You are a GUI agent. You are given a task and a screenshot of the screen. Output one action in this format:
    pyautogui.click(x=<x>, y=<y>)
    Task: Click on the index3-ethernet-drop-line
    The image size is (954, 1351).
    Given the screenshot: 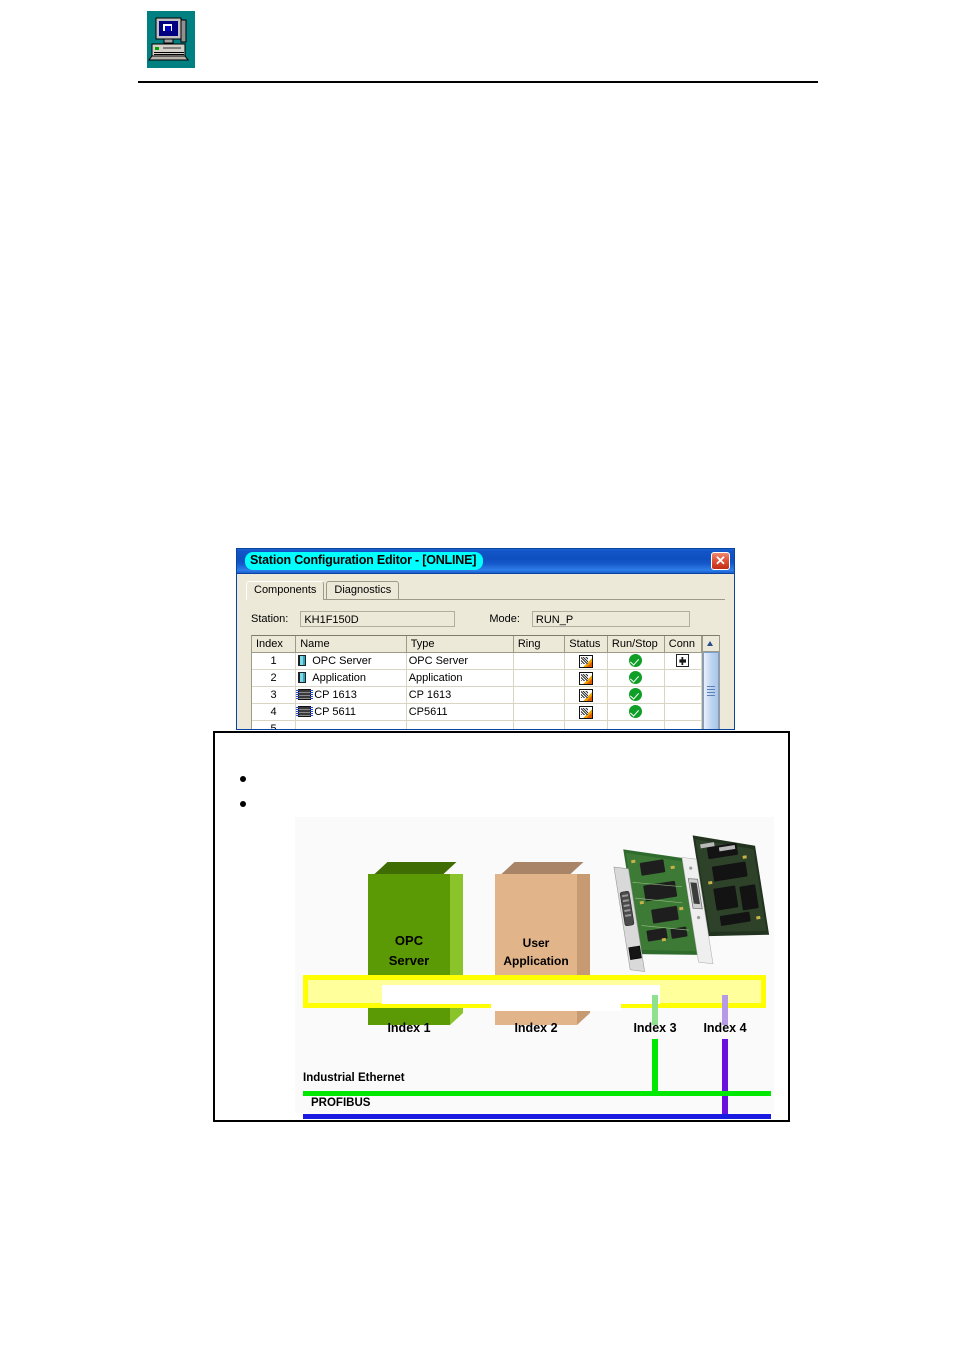 What is the action you would take?
    pyautogui.click(x=655, y=1067)
    